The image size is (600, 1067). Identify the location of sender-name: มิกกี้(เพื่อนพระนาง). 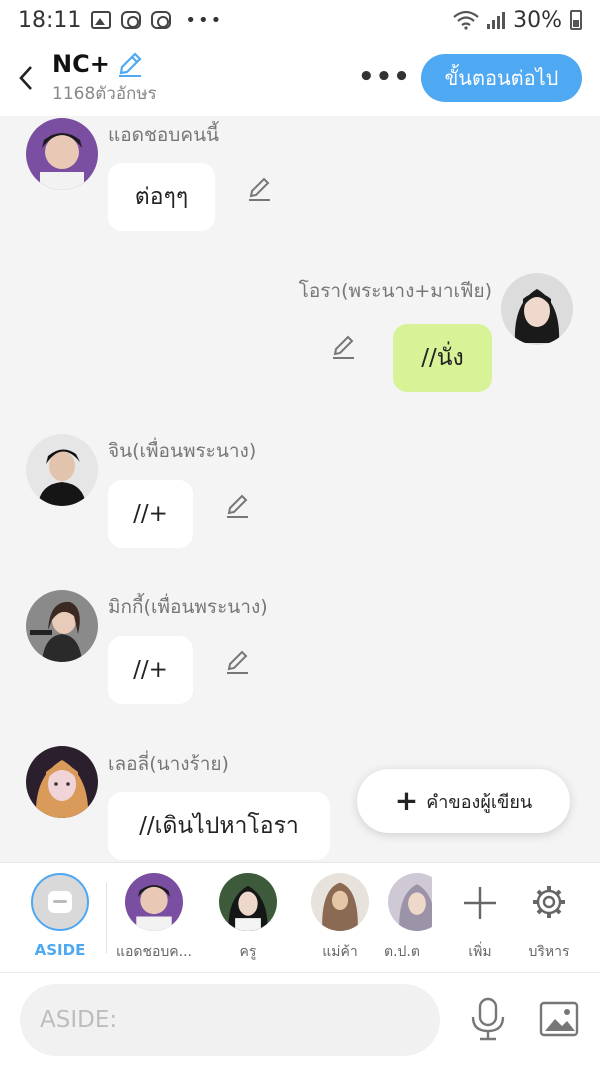
(188, 607).